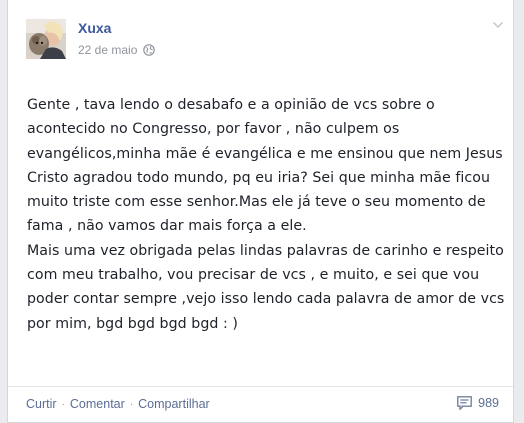 The image size is (524, 423). Describe the element at coordinates (97, 404) in the screenshot. I see `comment-link: Comentar` at that location.